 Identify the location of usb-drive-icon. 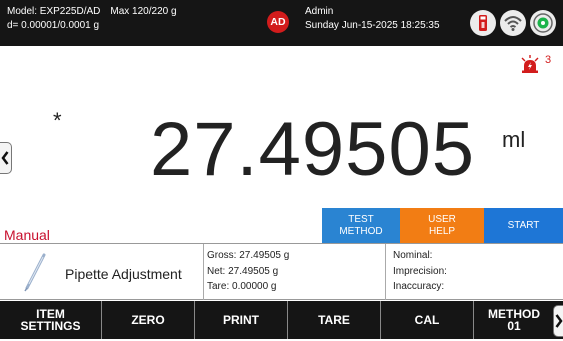
(483, 23).